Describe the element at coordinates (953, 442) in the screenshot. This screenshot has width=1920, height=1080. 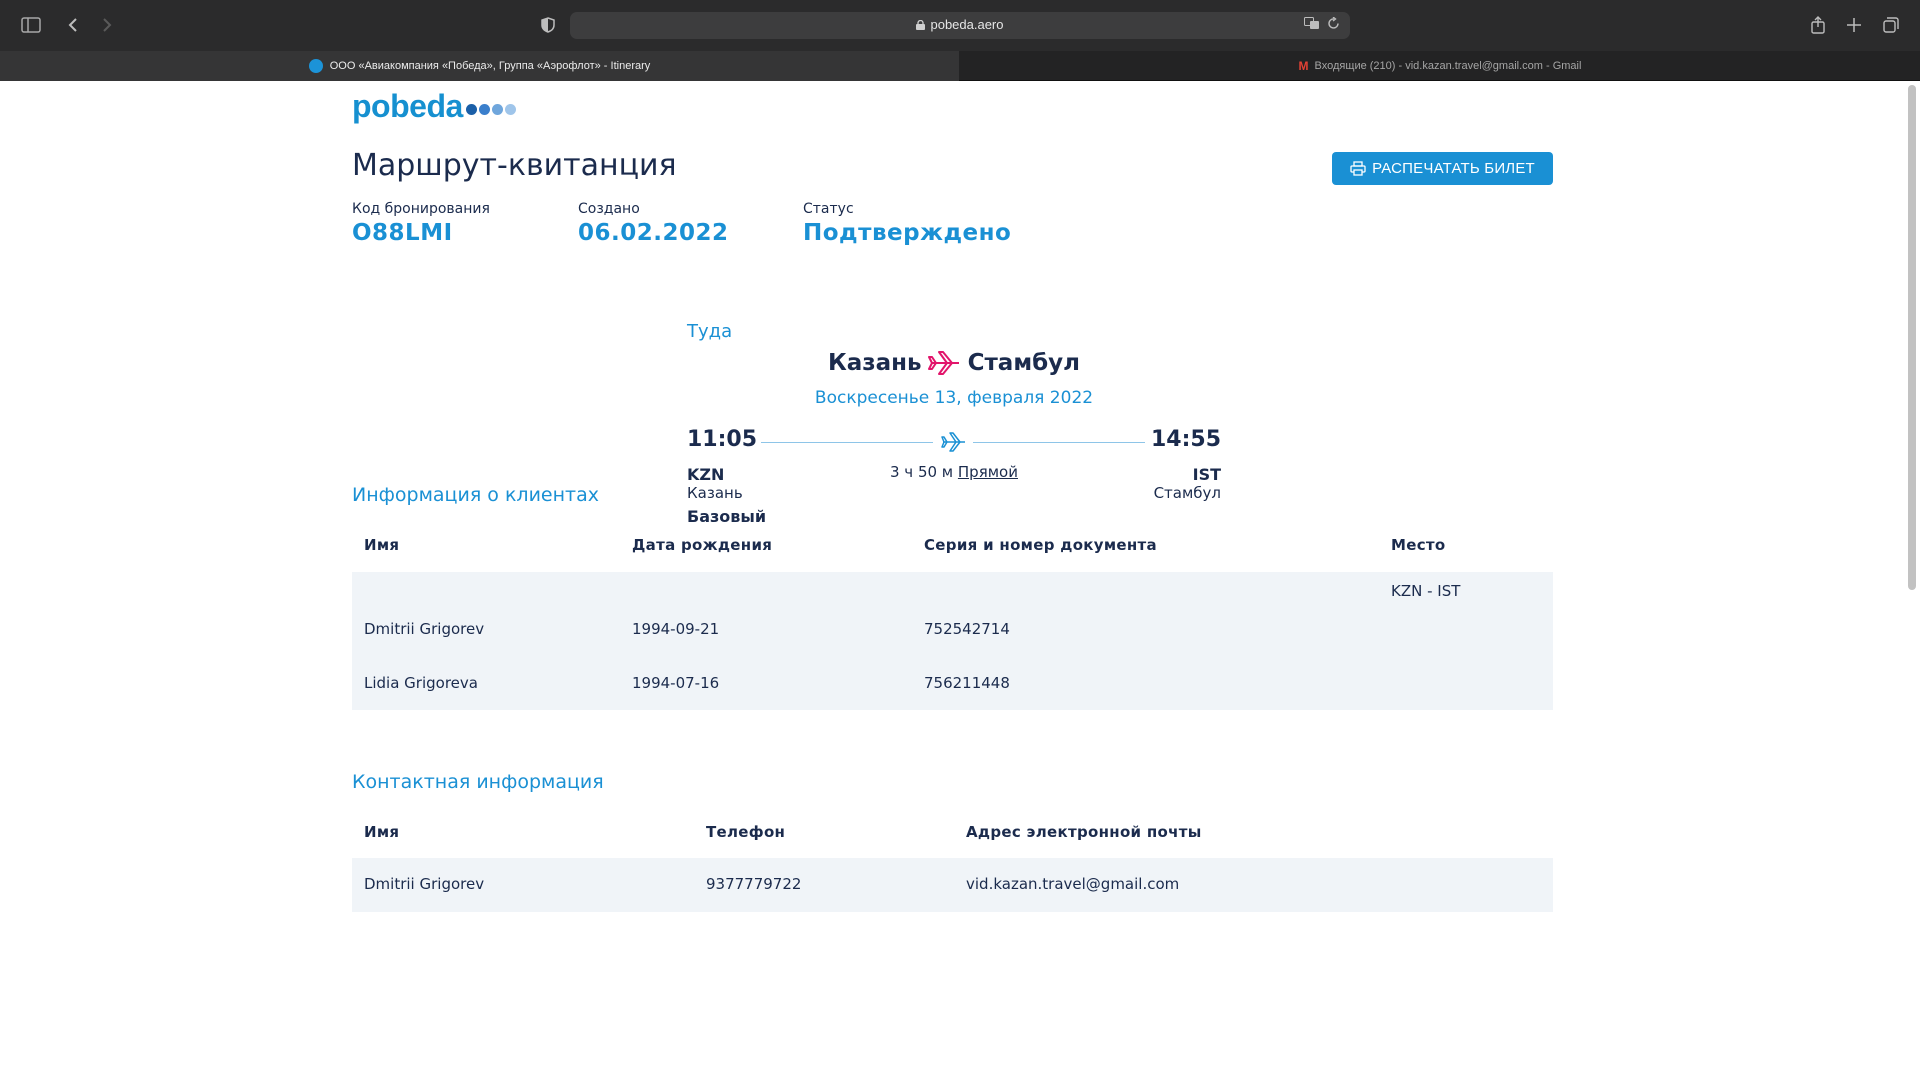
I see `small-airplane-icon` at that location.